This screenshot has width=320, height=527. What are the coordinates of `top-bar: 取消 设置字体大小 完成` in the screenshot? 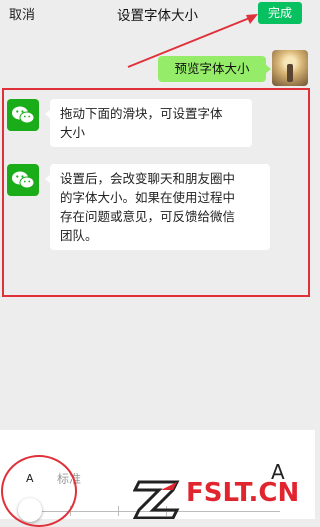 It's located at (157, 13).